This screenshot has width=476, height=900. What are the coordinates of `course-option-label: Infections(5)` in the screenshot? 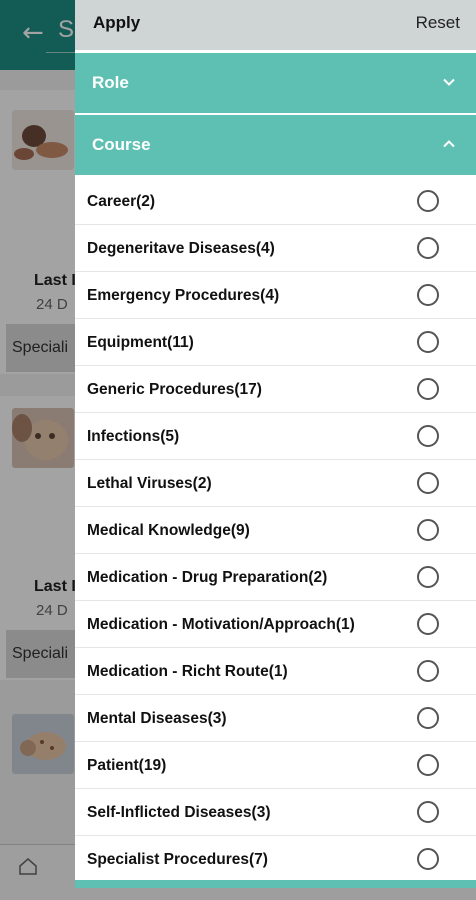 It's located at (133, 436).